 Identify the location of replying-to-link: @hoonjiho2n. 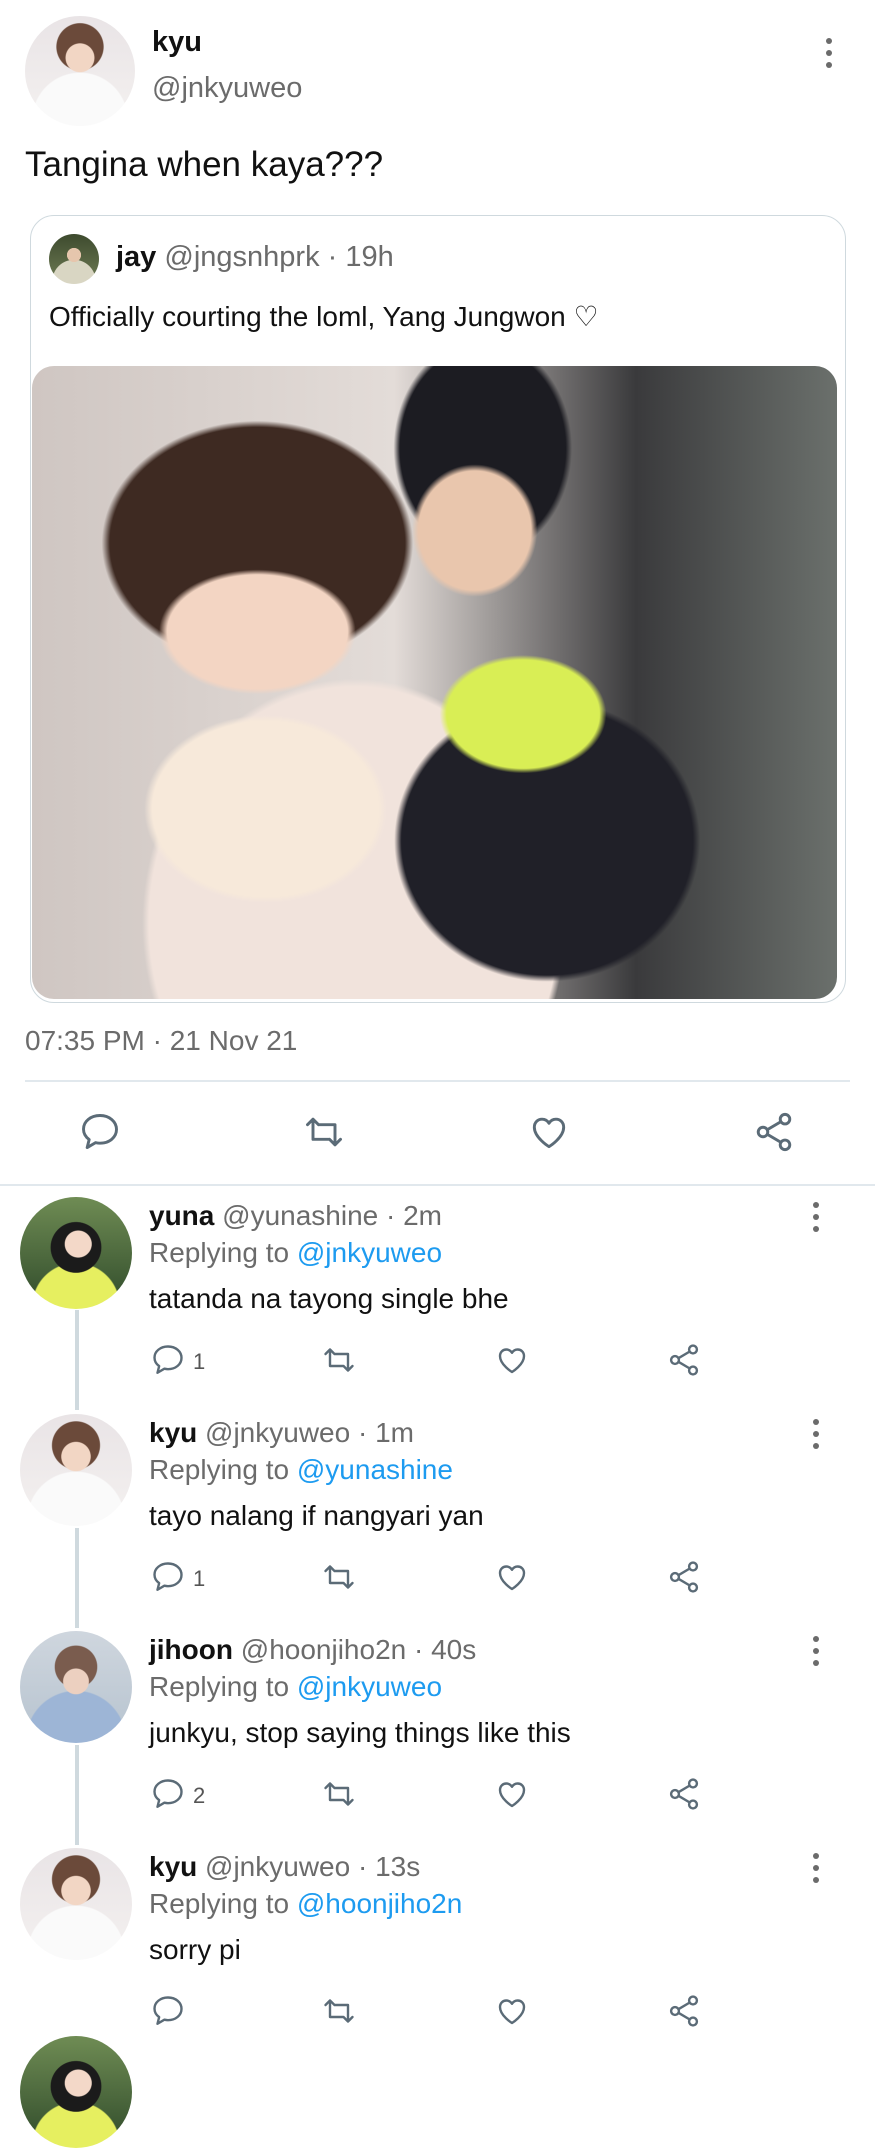
(379, 1903).